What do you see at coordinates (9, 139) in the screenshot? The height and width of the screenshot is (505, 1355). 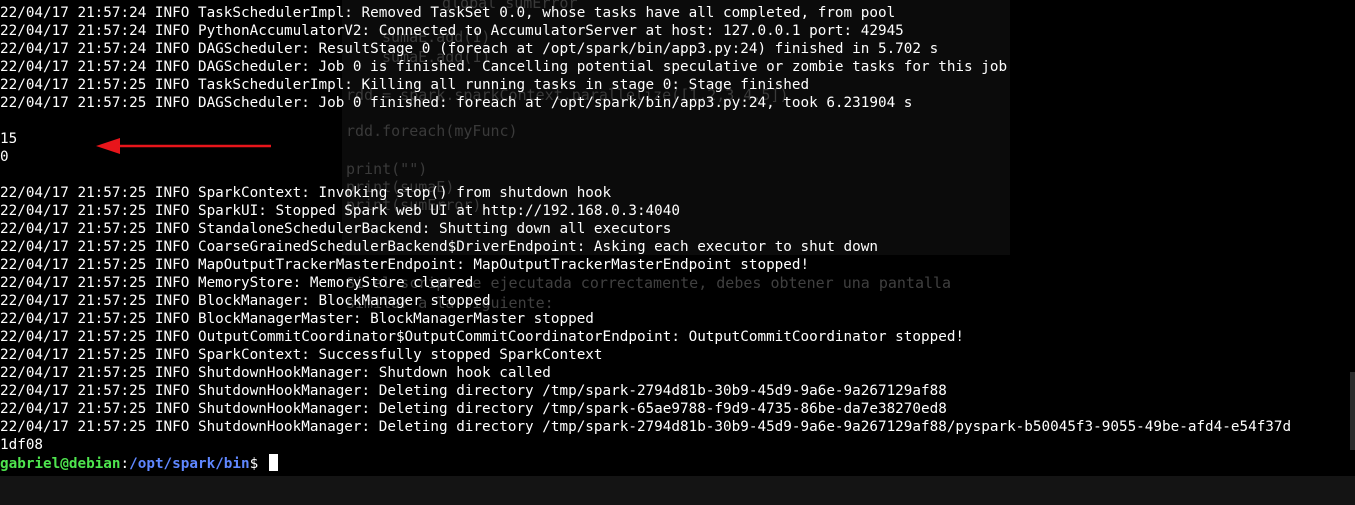 I see `output-line: 15` at bounding box center [9, 139].